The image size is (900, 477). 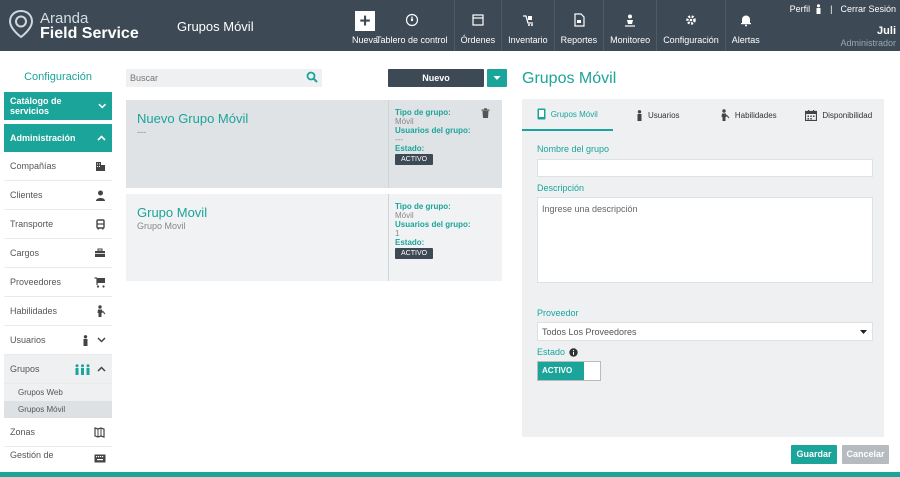 I want to click on nav-tablero: Tablero de control, so click(x=412, y=25).